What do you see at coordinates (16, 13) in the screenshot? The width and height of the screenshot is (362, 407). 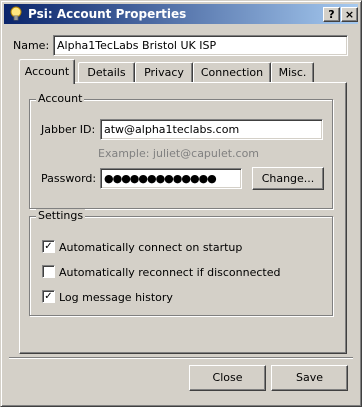 I see `psi-lightbulb-icon` at bounding box center [16, 13].